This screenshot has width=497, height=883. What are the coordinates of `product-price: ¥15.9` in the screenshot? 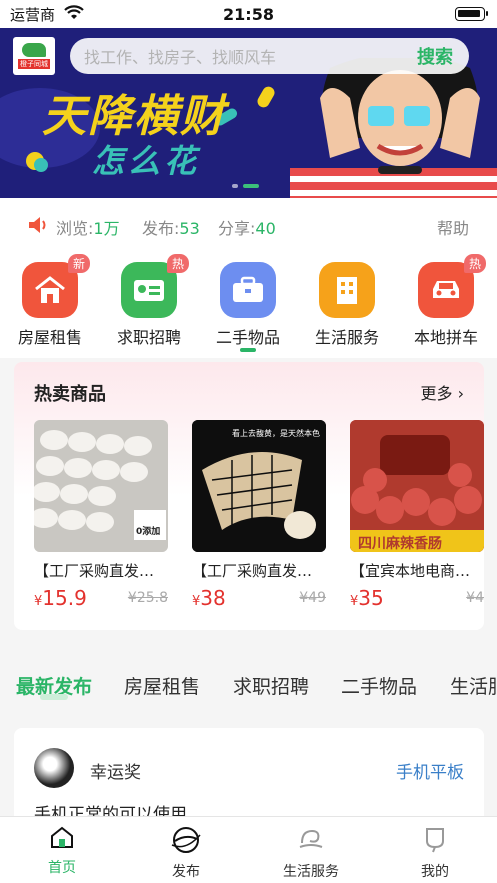 It's located at (60, 598).